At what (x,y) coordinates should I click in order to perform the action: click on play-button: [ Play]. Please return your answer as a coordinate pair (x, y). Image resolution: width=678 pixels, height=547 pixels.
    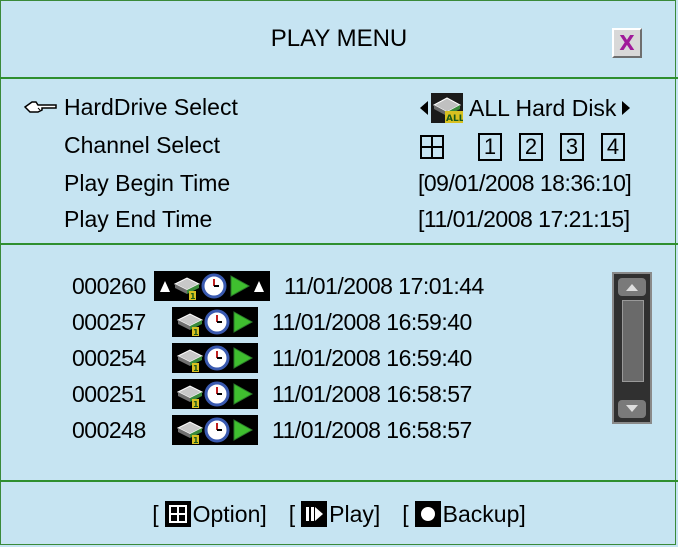
    Looking at the image, I should click on (334, 514).